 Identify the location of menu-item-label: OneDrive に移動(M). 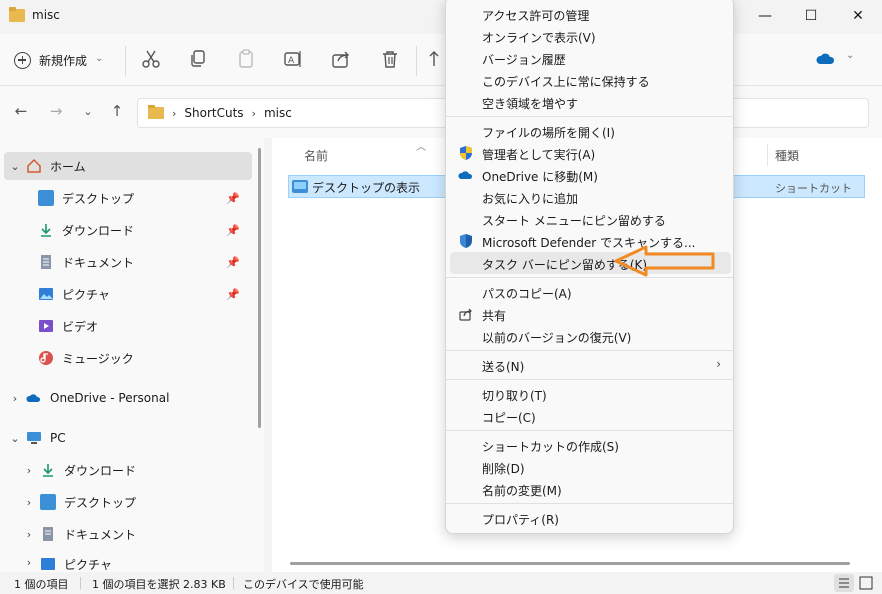
(540, 177).